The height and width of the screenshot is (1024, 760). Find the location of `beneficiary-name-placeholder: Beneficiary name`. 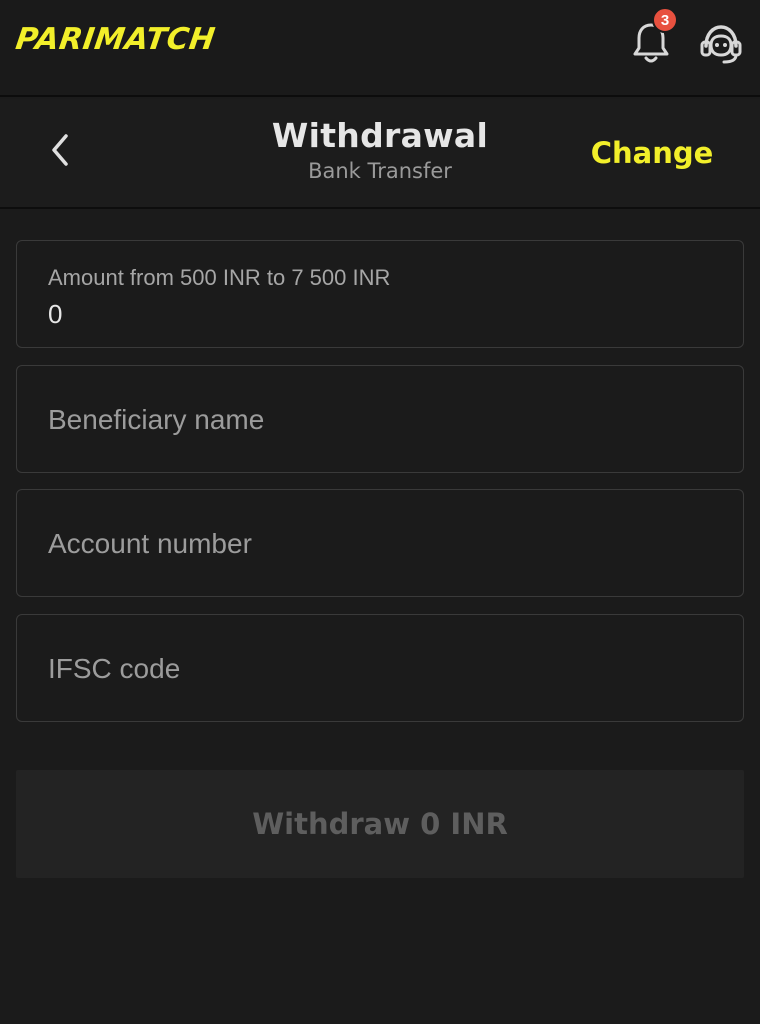

beneficiary-name-placeholder: Beneficiary name is located at coordinates (156, 419).